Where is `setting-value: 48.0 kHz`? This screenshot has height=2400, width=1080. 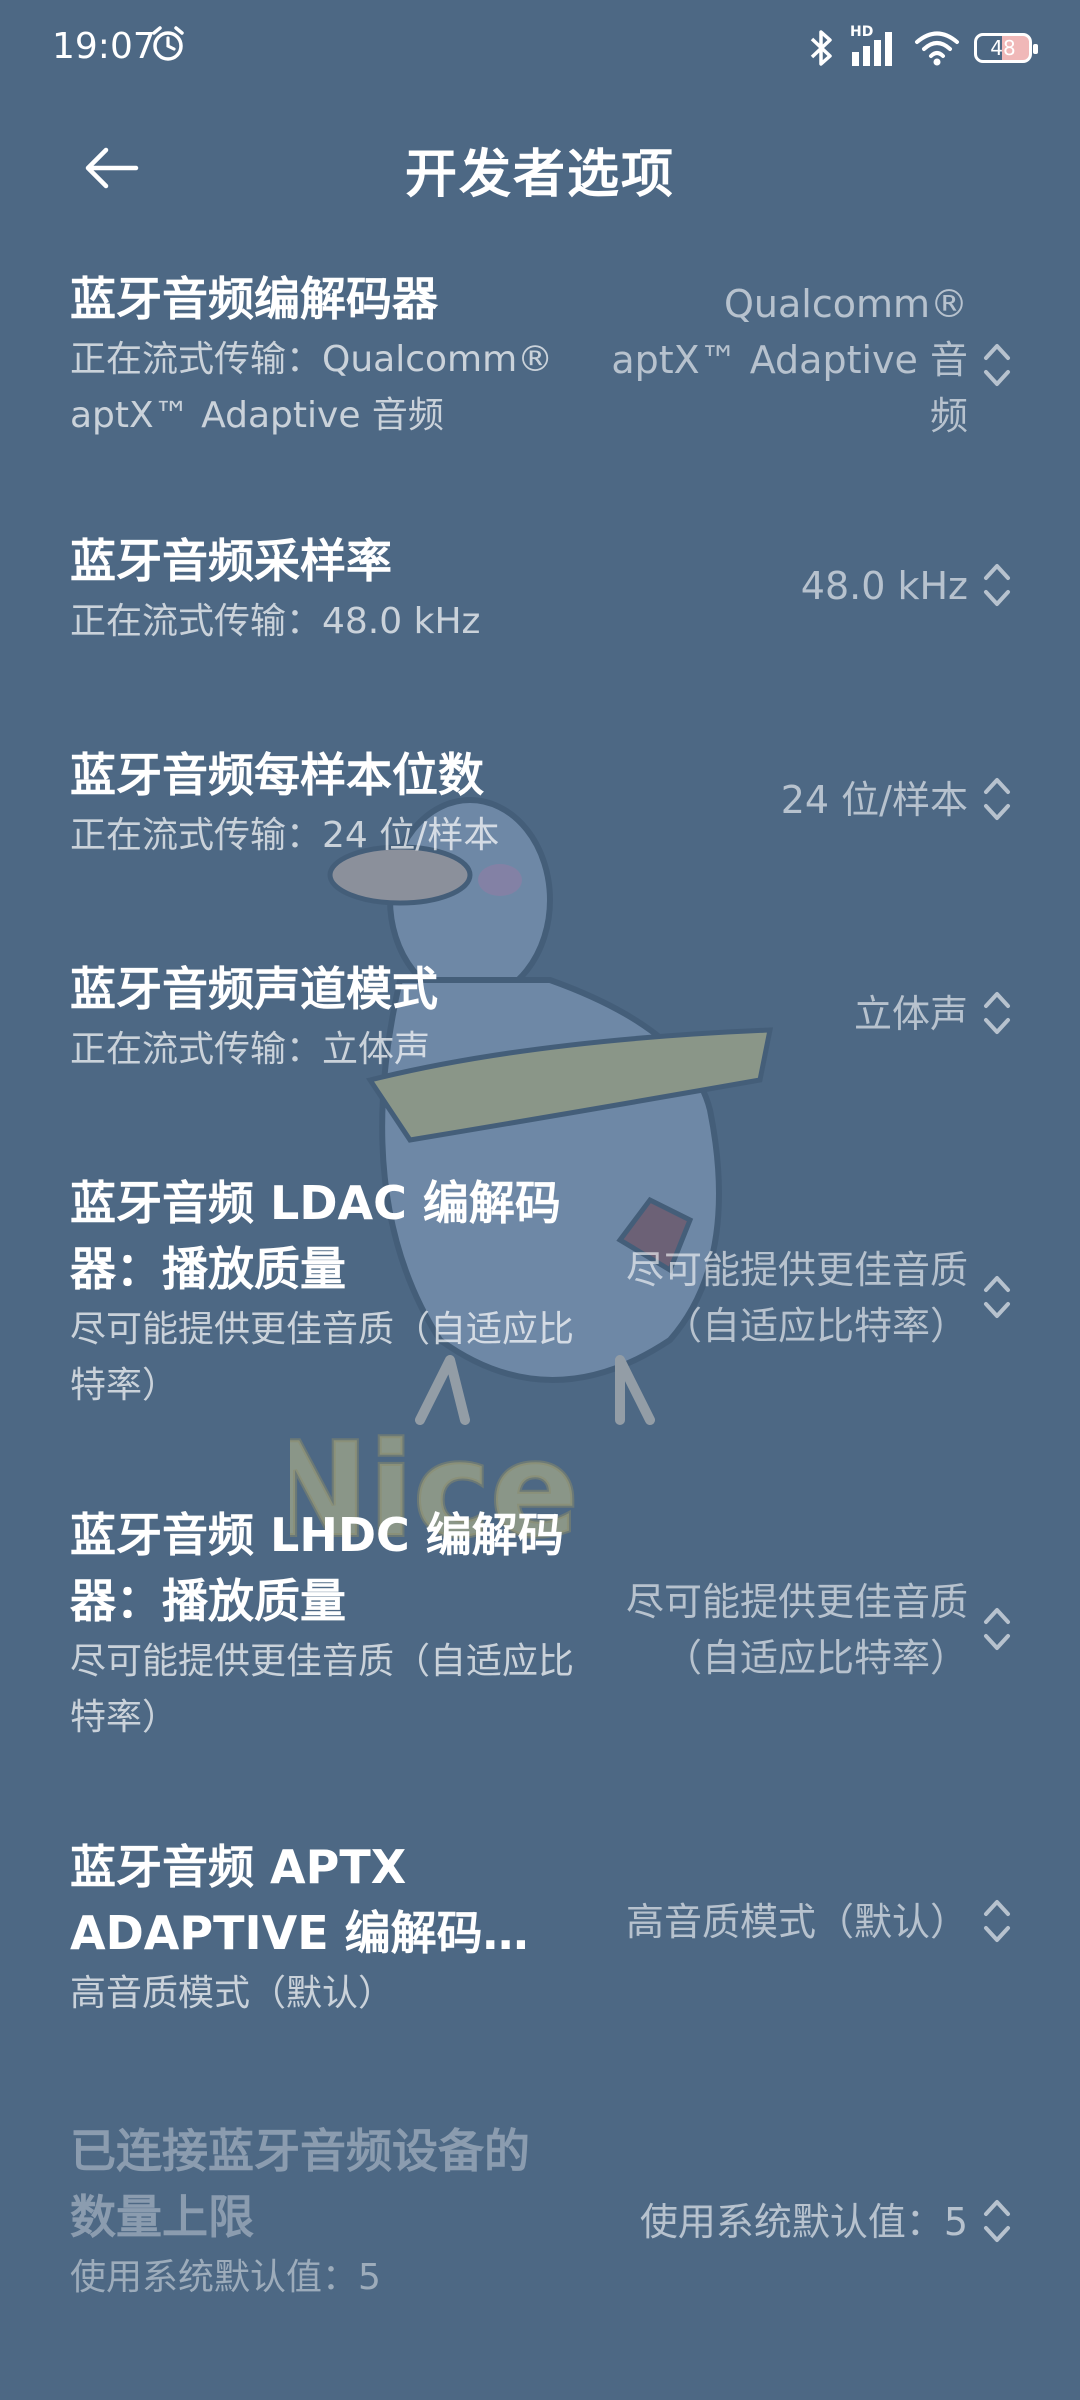 setting-value: 48.0 kHz is located at coordinates (884, 586).